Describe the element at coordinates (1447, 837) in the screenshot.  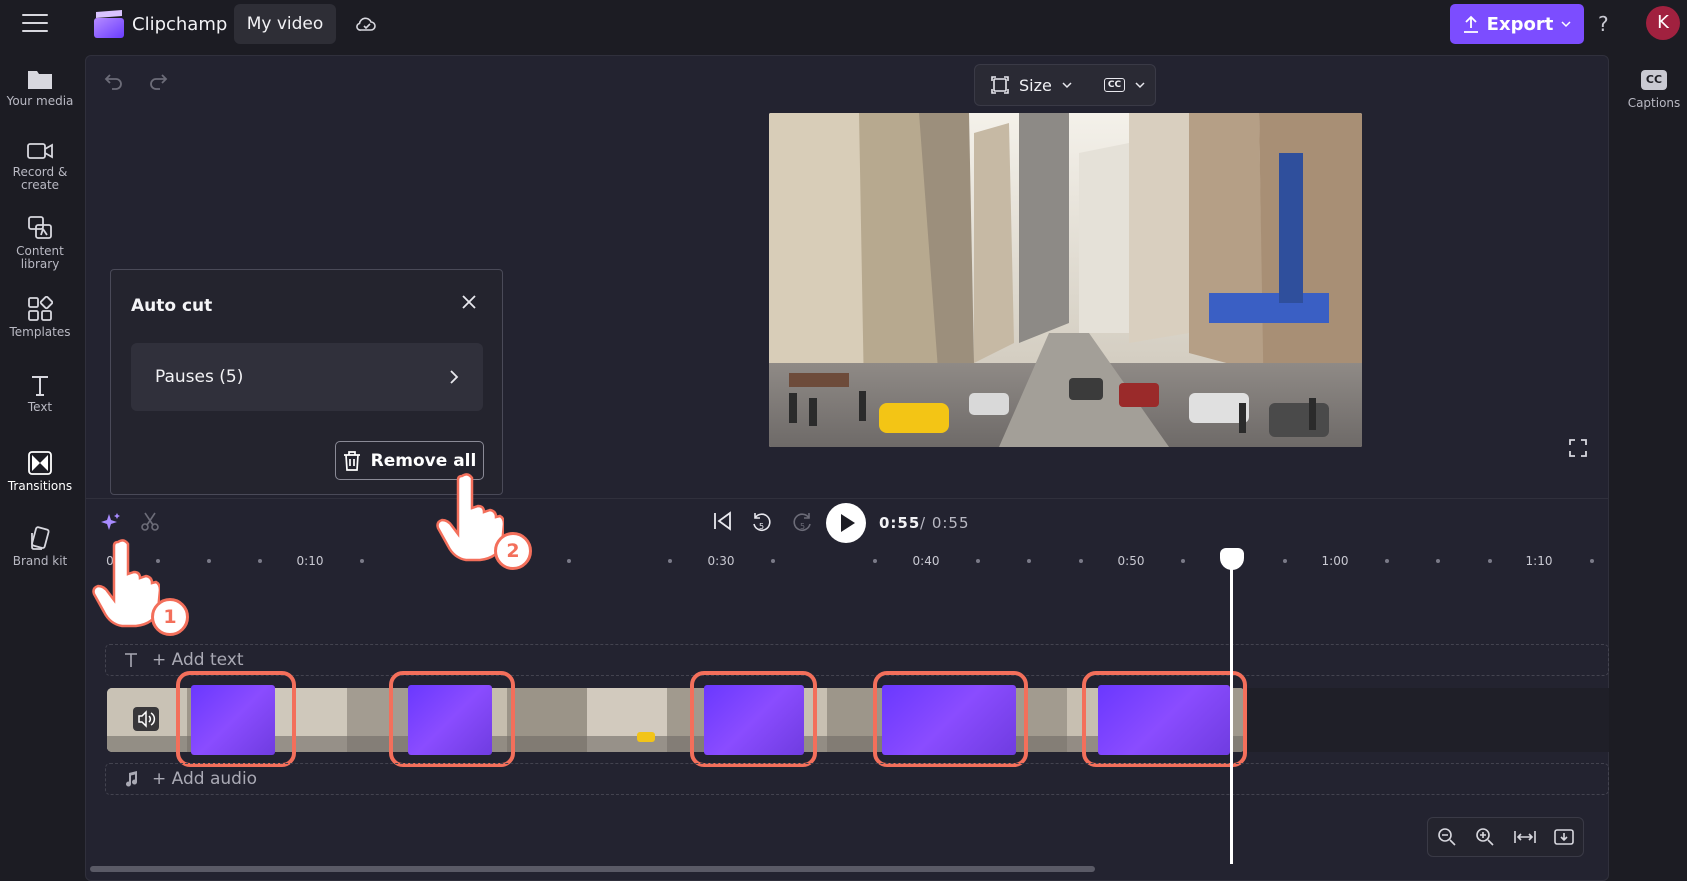
I see `zoom-out-icon` at that location.